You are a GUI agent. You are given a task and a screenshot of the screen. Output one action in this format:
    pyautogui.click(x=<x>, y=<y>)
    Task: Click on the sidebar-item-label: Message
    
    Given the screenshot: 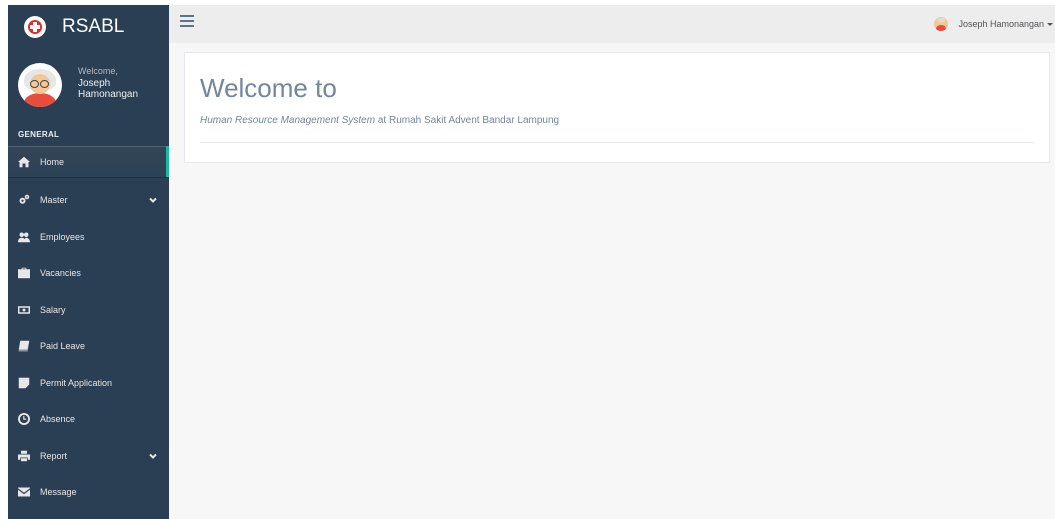 What is the action you would take?
    pyautogui.click(x=58, y=492)
    